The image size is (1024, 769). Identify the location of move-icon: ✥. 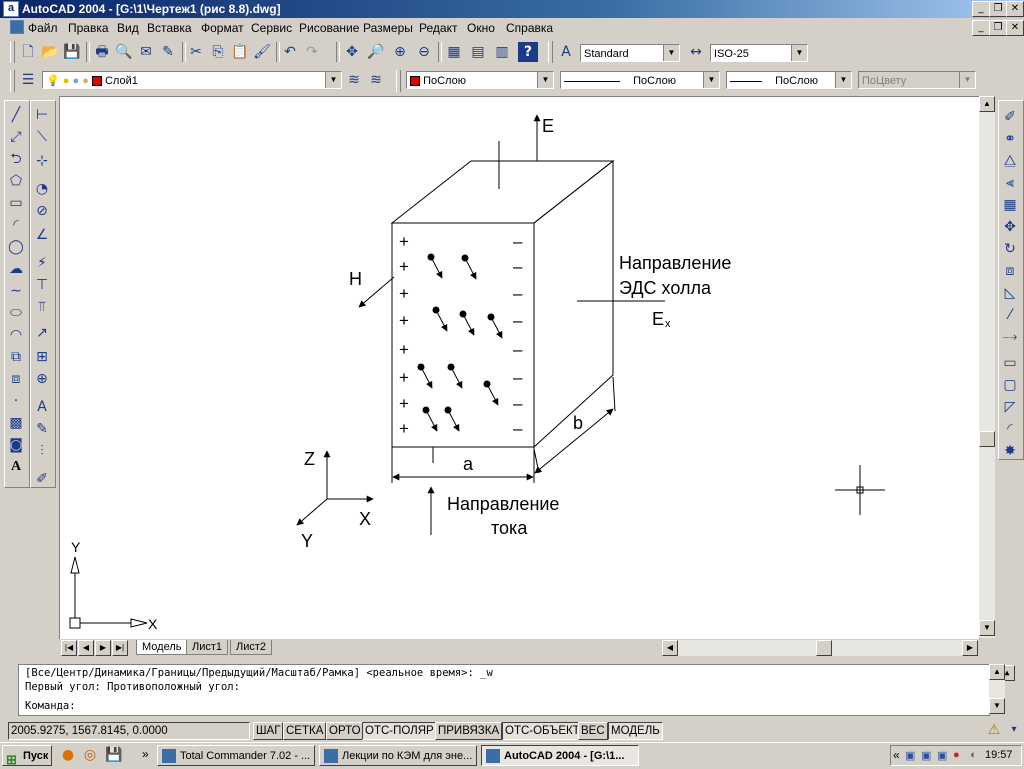
(1010, 227).